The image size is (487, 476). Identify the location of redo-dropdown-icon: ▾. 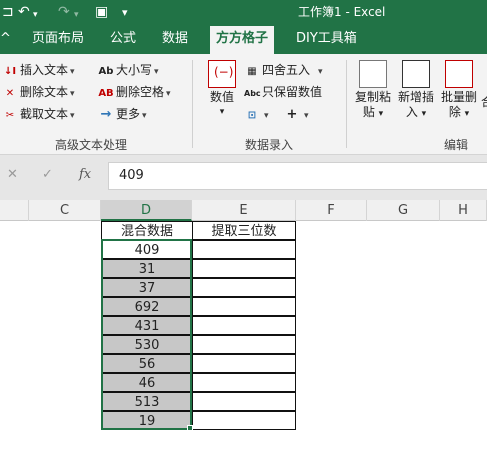
(76, 15).